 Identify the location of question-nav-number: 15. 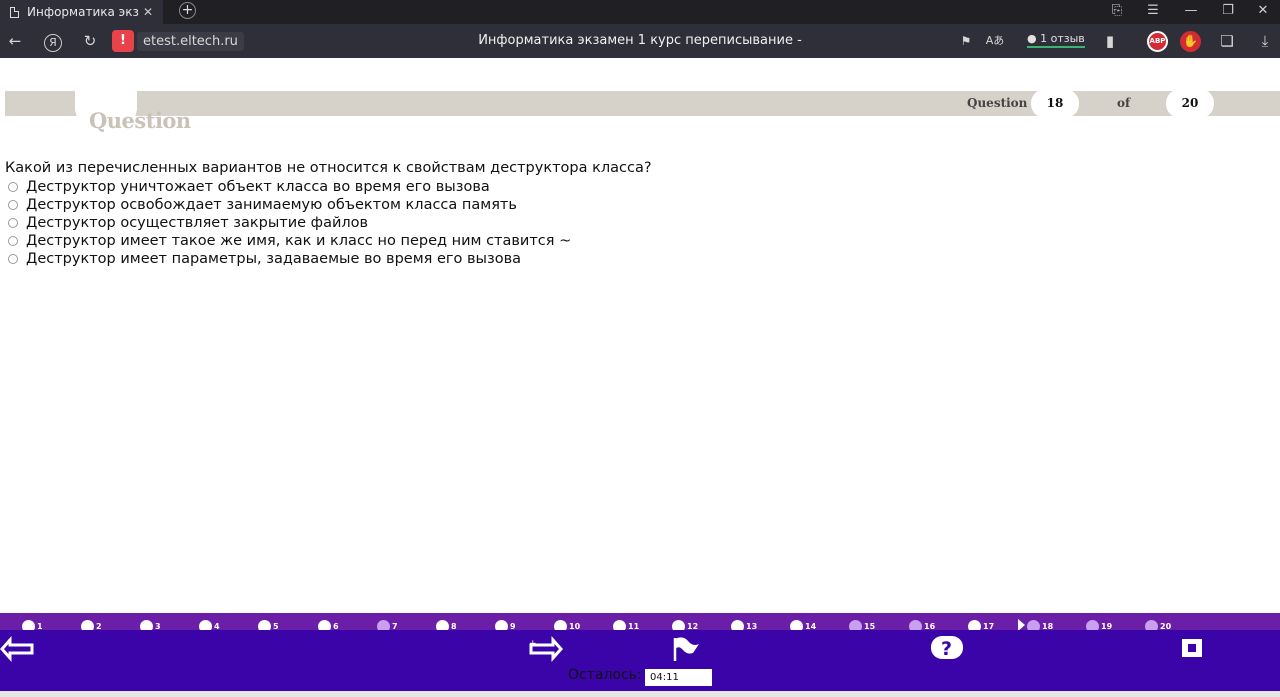
(869, 626).